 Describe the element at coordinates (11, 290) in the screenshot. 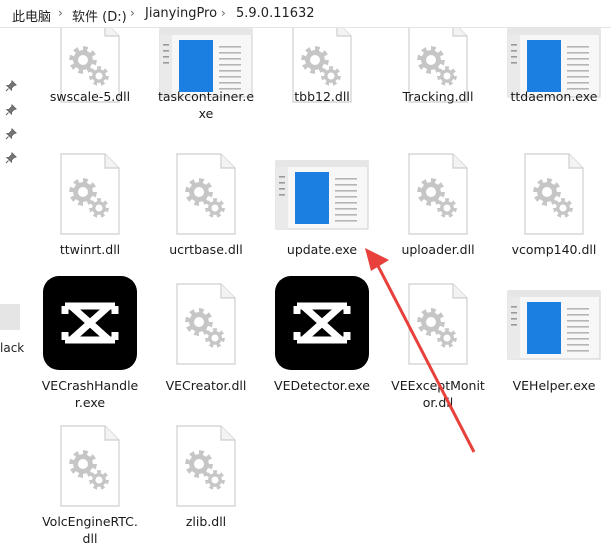

I see `navigation-pane` at that location.